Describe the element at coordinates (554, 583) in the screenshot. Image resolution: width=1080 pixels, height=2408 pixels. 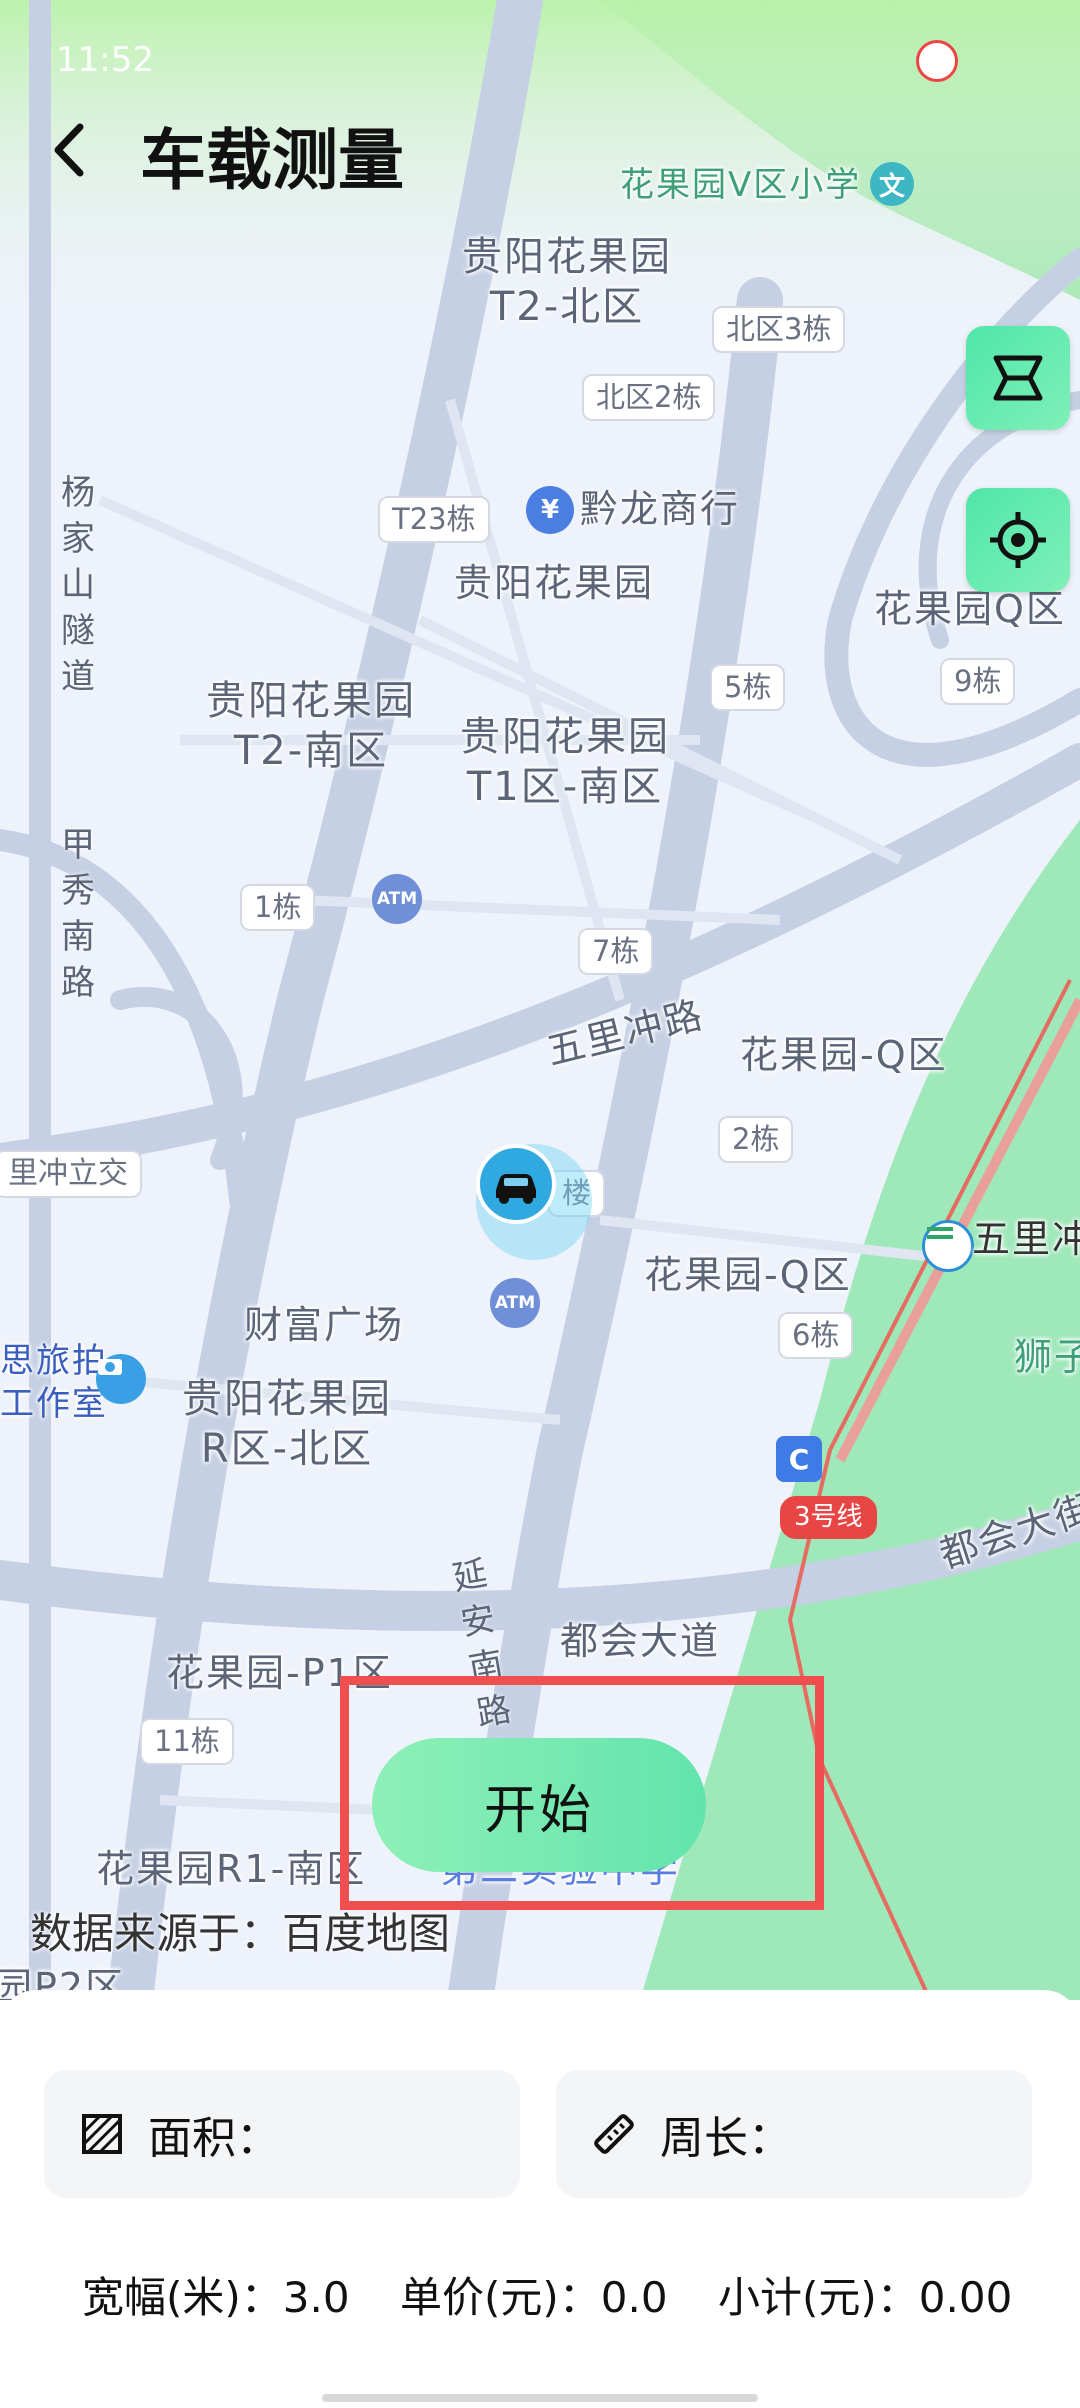
I see `map-label: 贵阳花果园` at that location.